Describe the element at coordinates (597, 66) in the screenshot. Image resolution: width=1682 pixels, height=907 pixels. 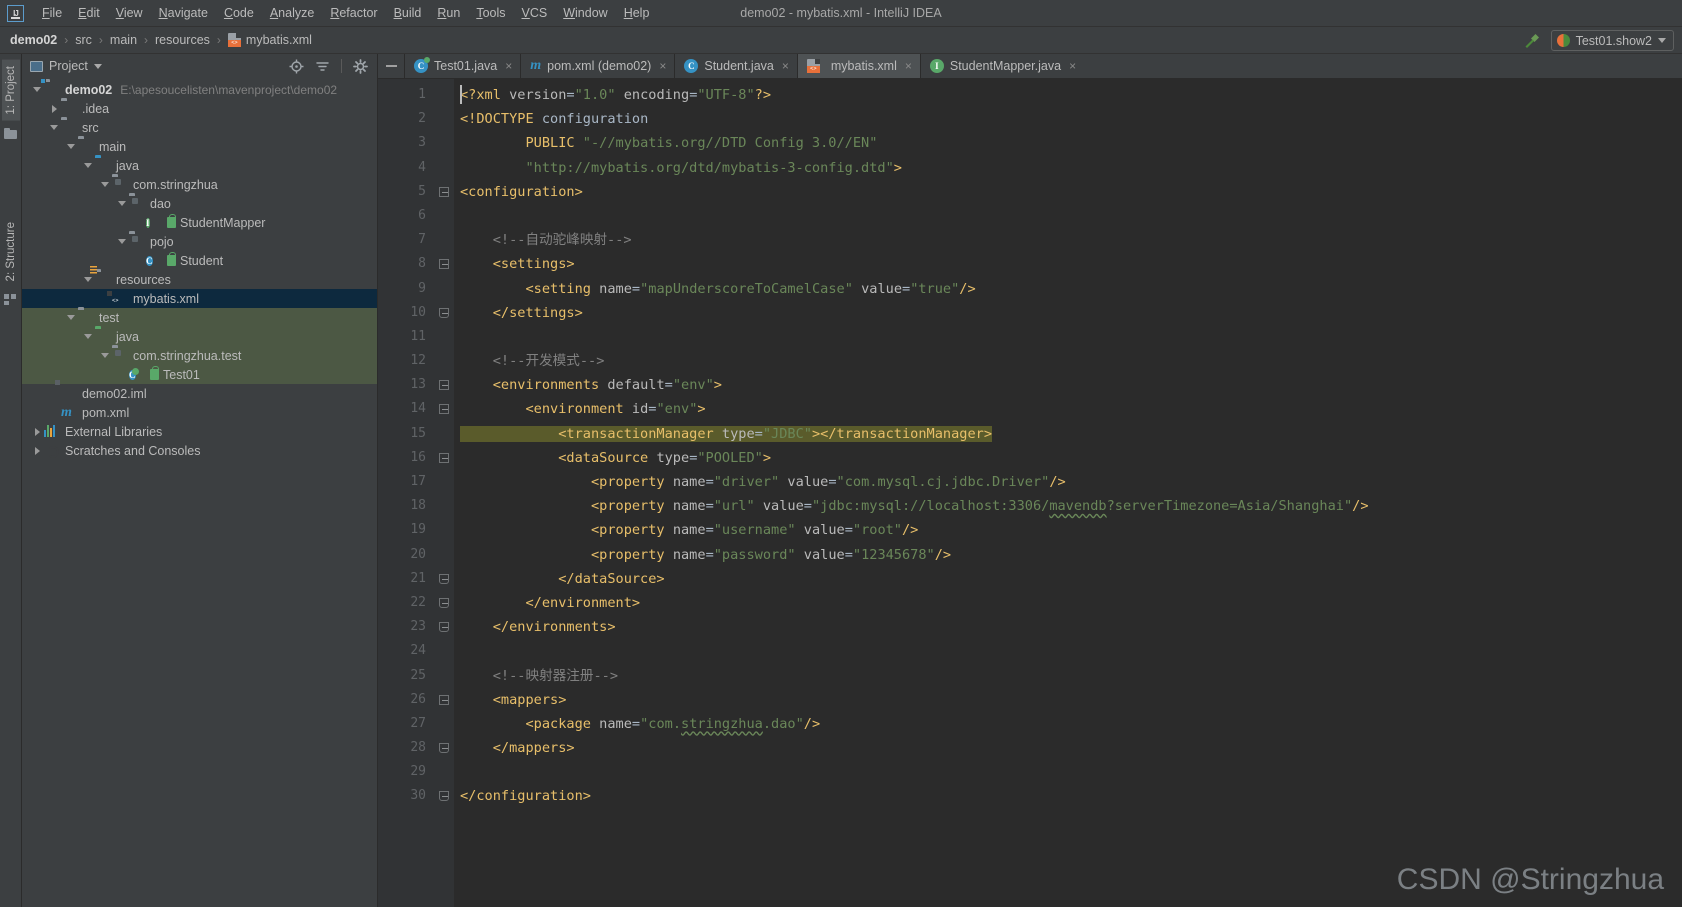
I see `editor-tab-pom-xml--demo02-: m pom.xml (demo02) ×` at that location.